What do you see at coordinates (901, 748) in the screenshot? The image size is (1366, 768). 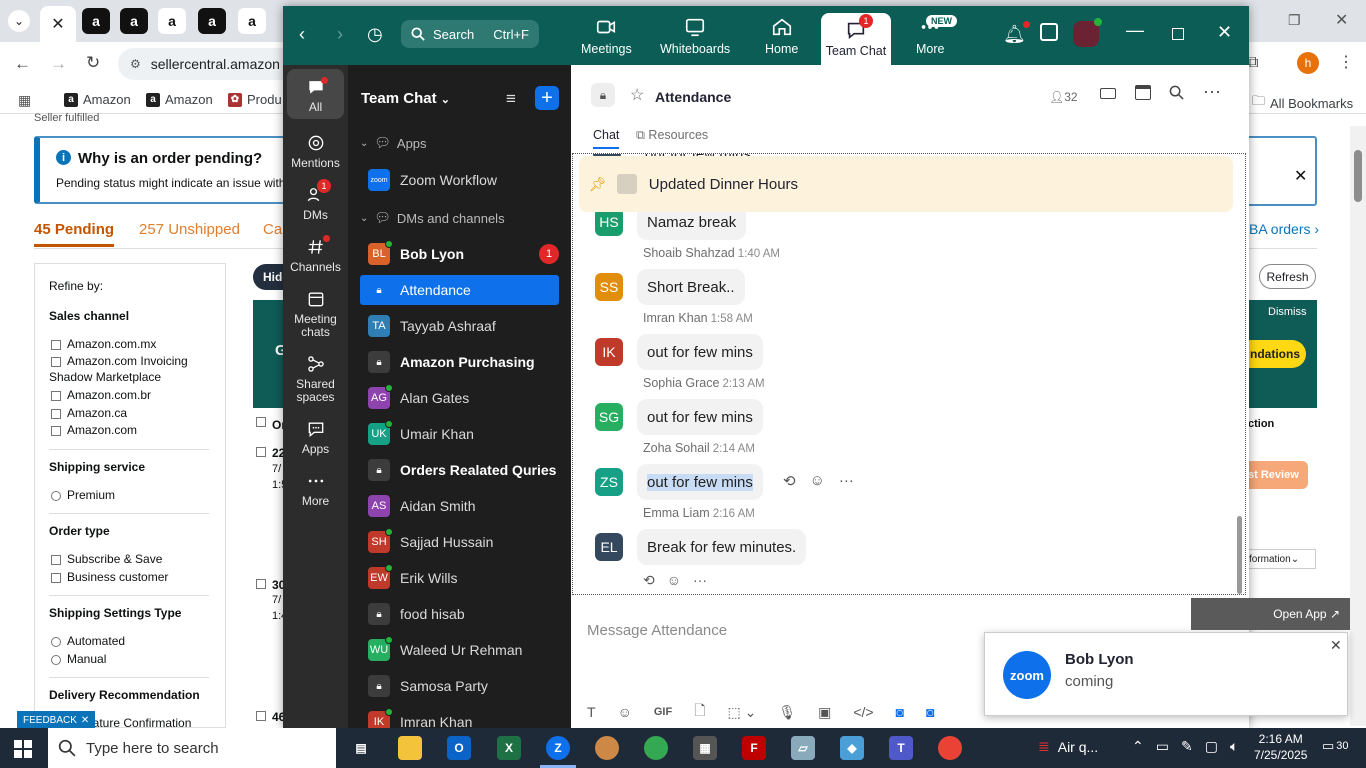 I see `teams-icon: T` at bounding box center [901, 748].